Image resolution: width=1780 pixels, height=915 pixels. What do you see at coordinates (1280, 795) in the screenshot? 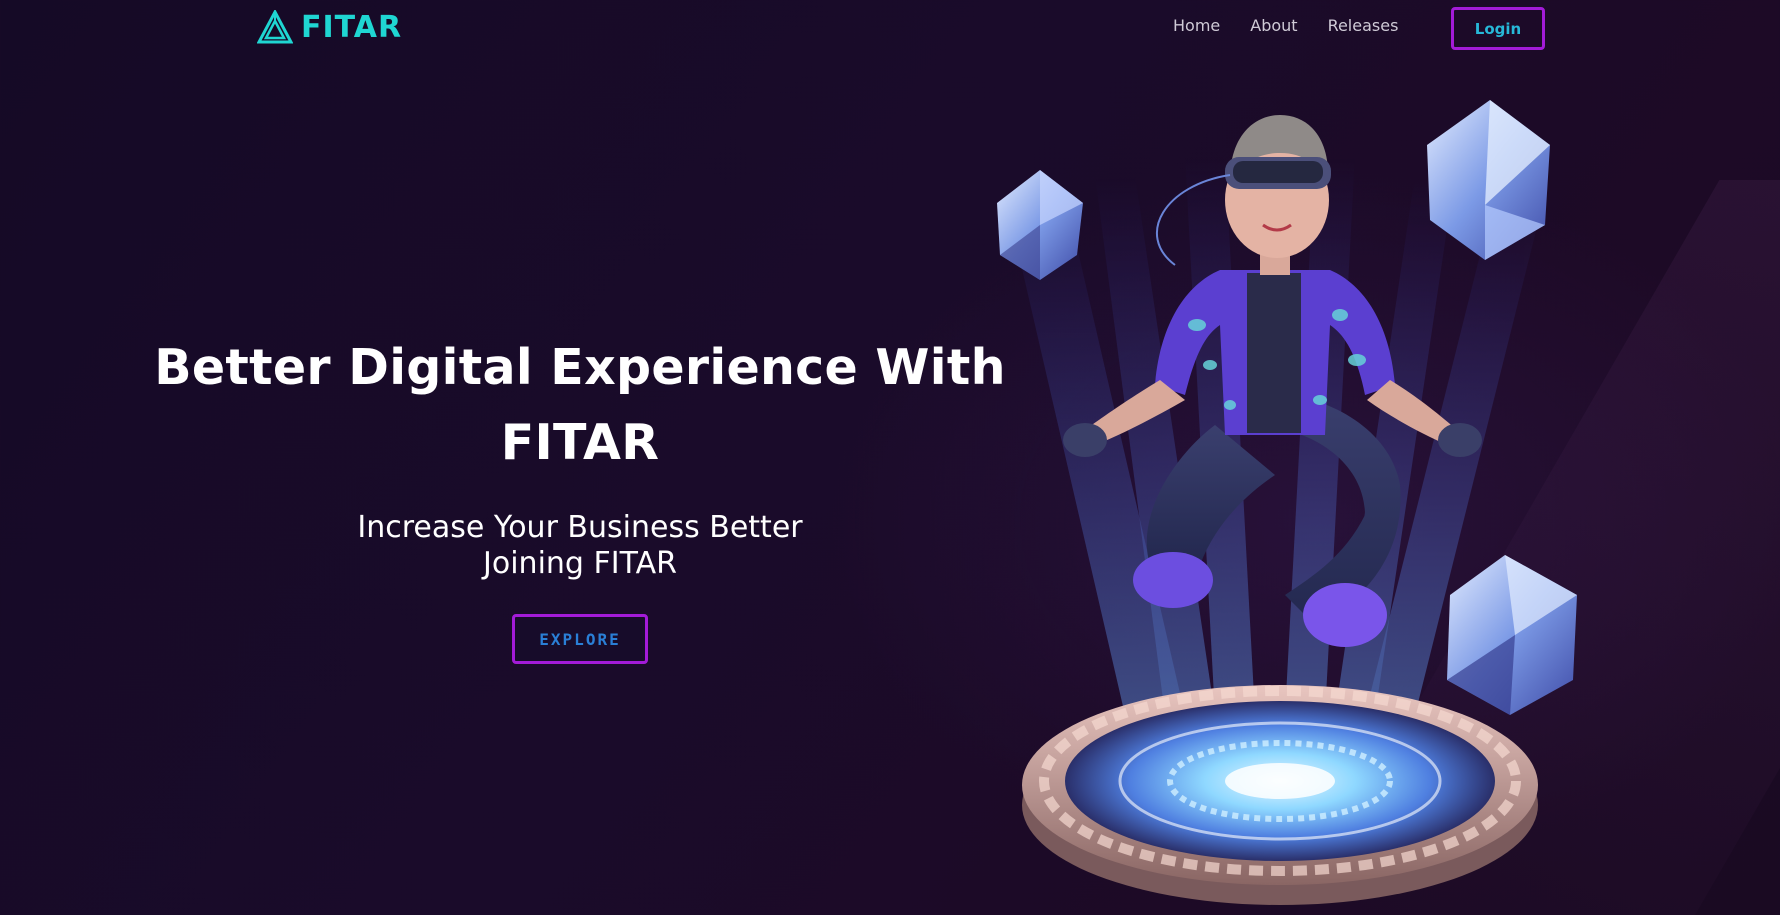
I see `glowing-platform` at bounding box center [1280, 795].